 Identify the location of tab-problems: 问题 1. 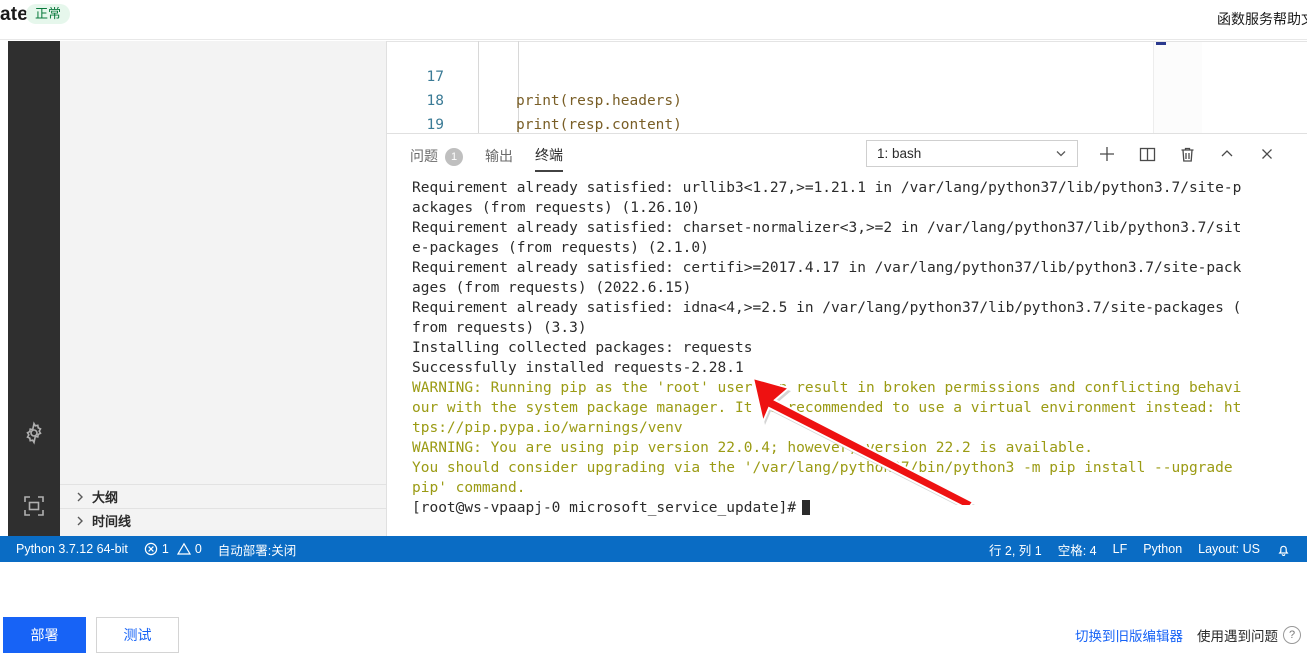
(436, 158).